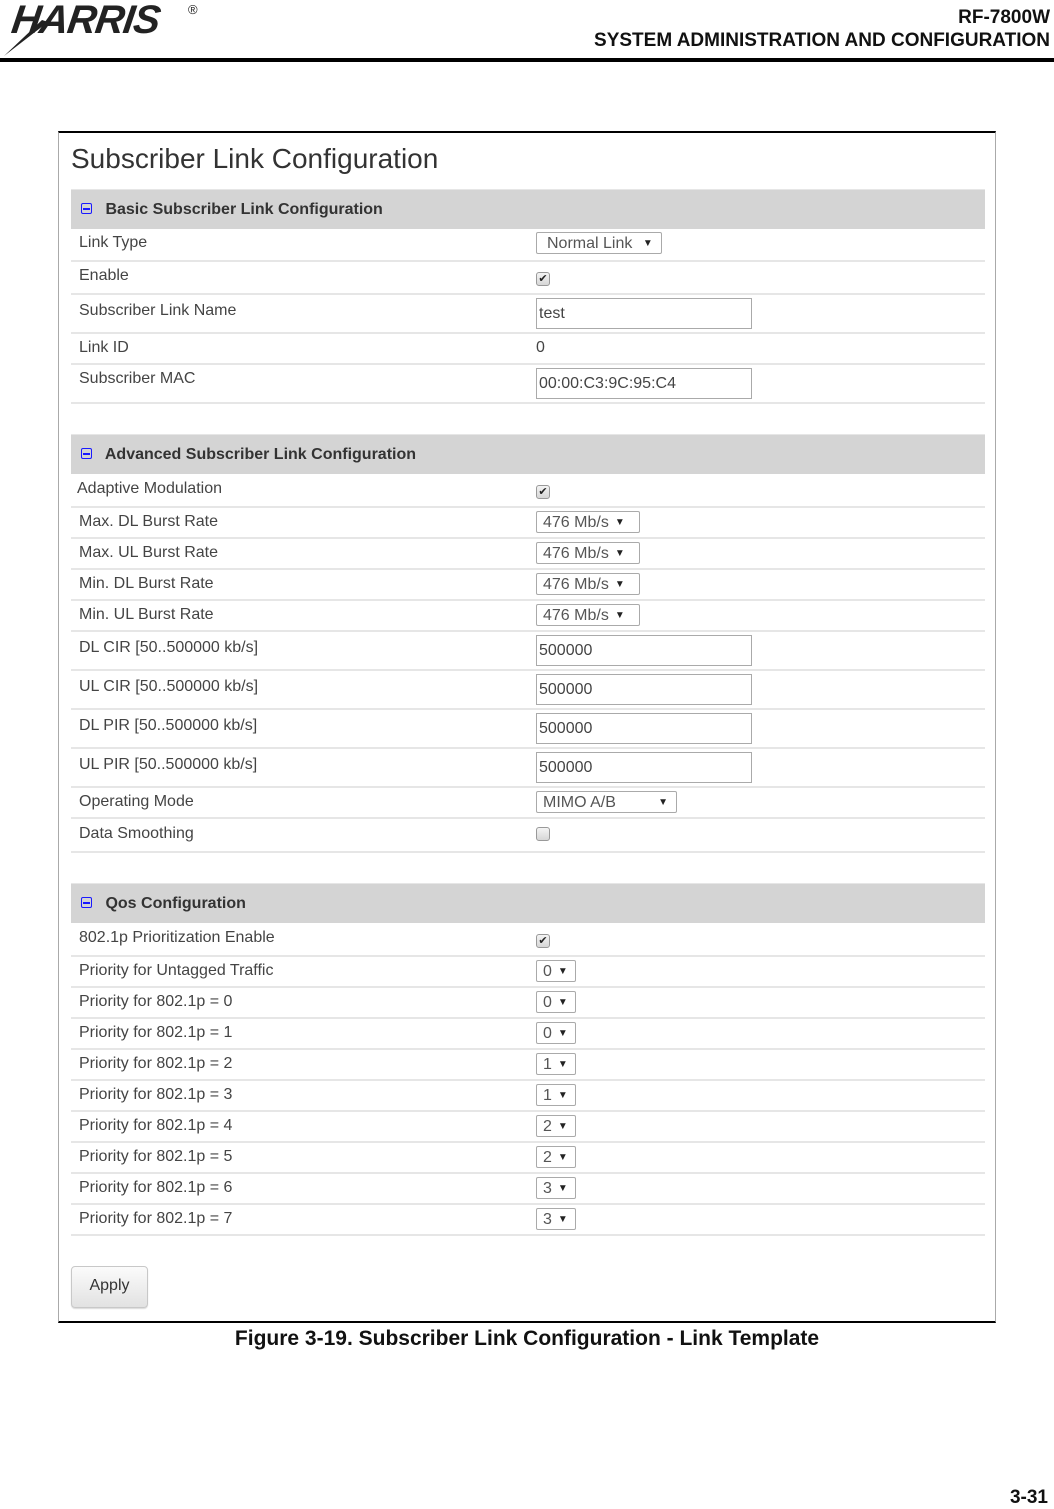 This screenshot has width=1054, height=1509. I want to click on header-divider, so click(527, 60).